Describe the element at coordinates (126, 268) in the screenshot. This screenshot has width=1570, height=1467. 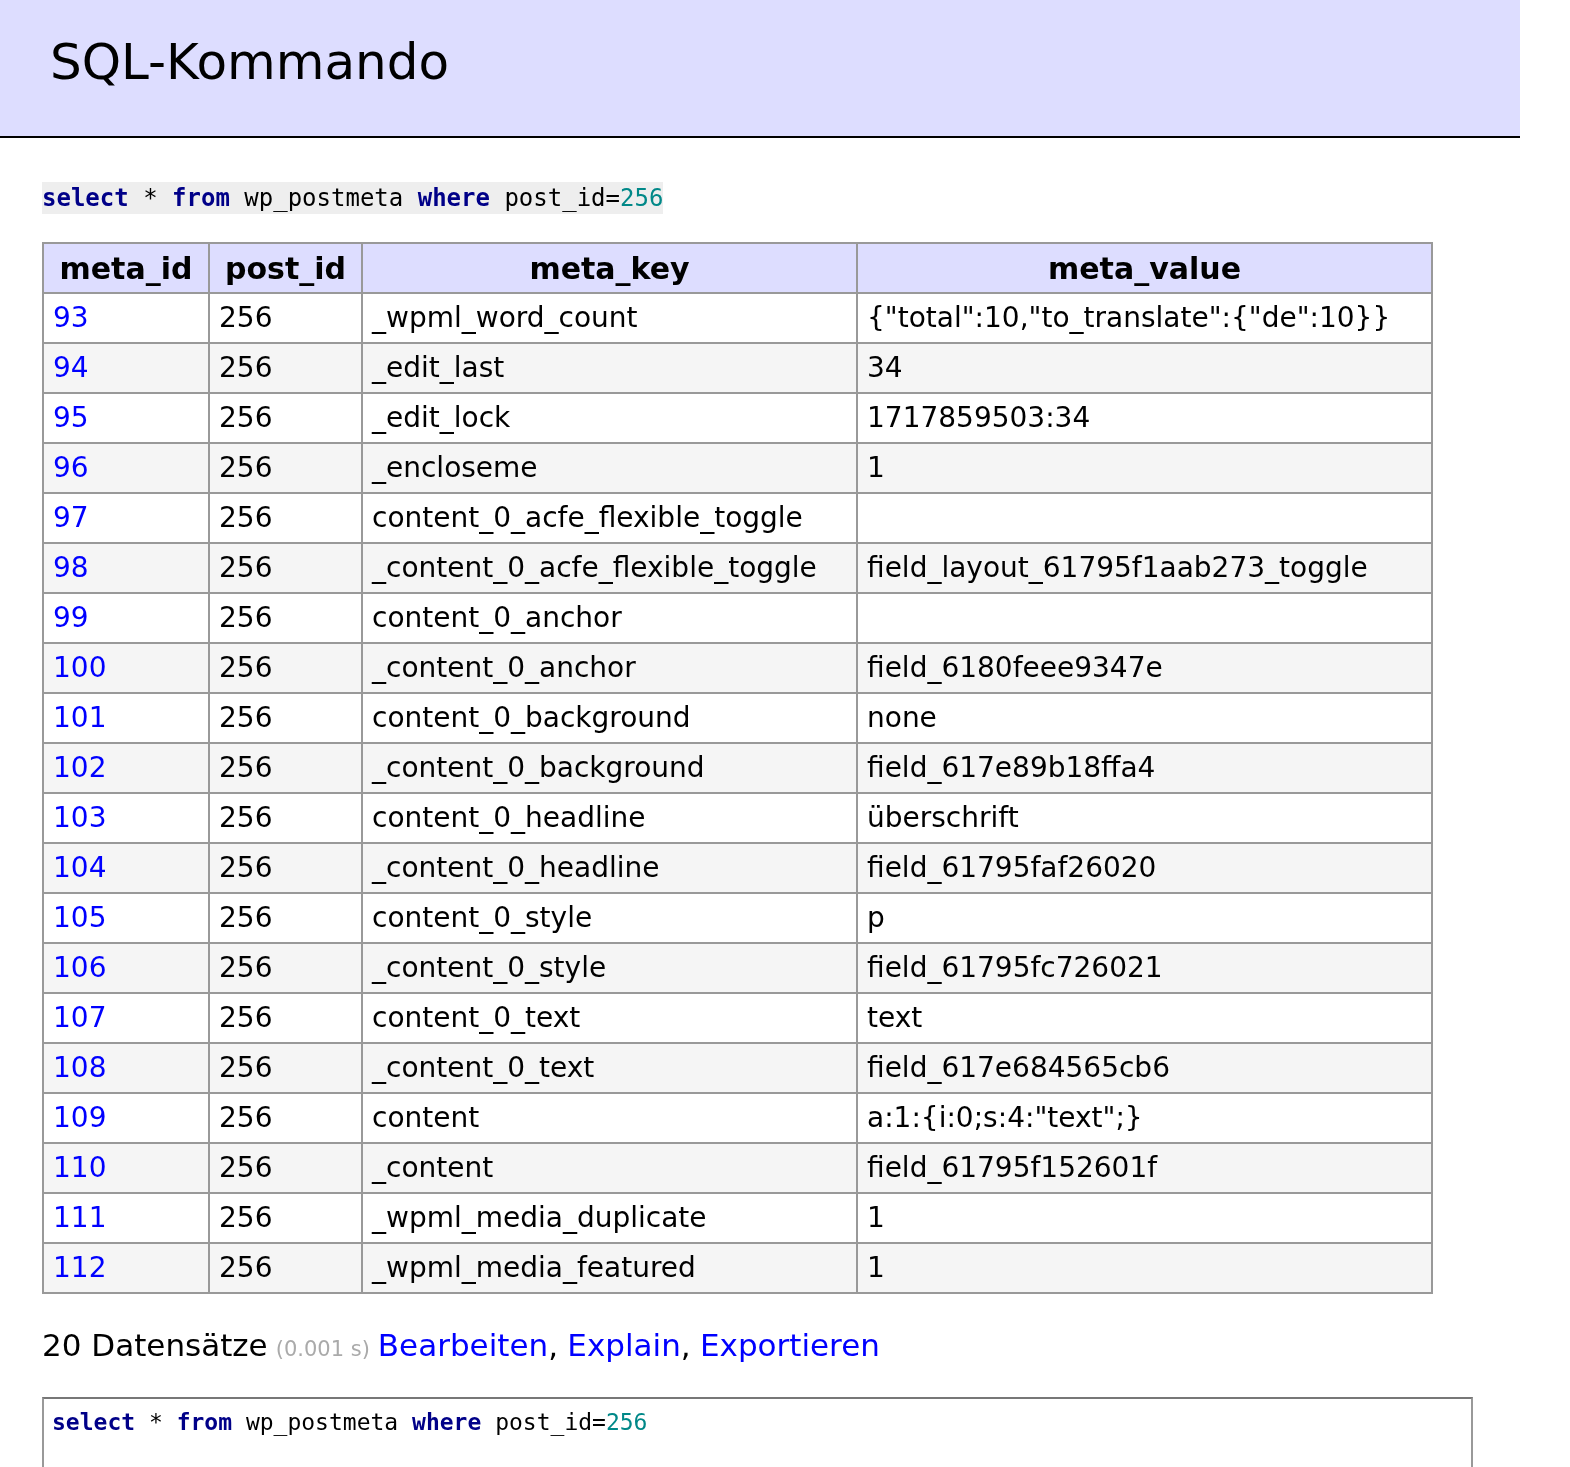
I see `column-header: meta_id` at that location.